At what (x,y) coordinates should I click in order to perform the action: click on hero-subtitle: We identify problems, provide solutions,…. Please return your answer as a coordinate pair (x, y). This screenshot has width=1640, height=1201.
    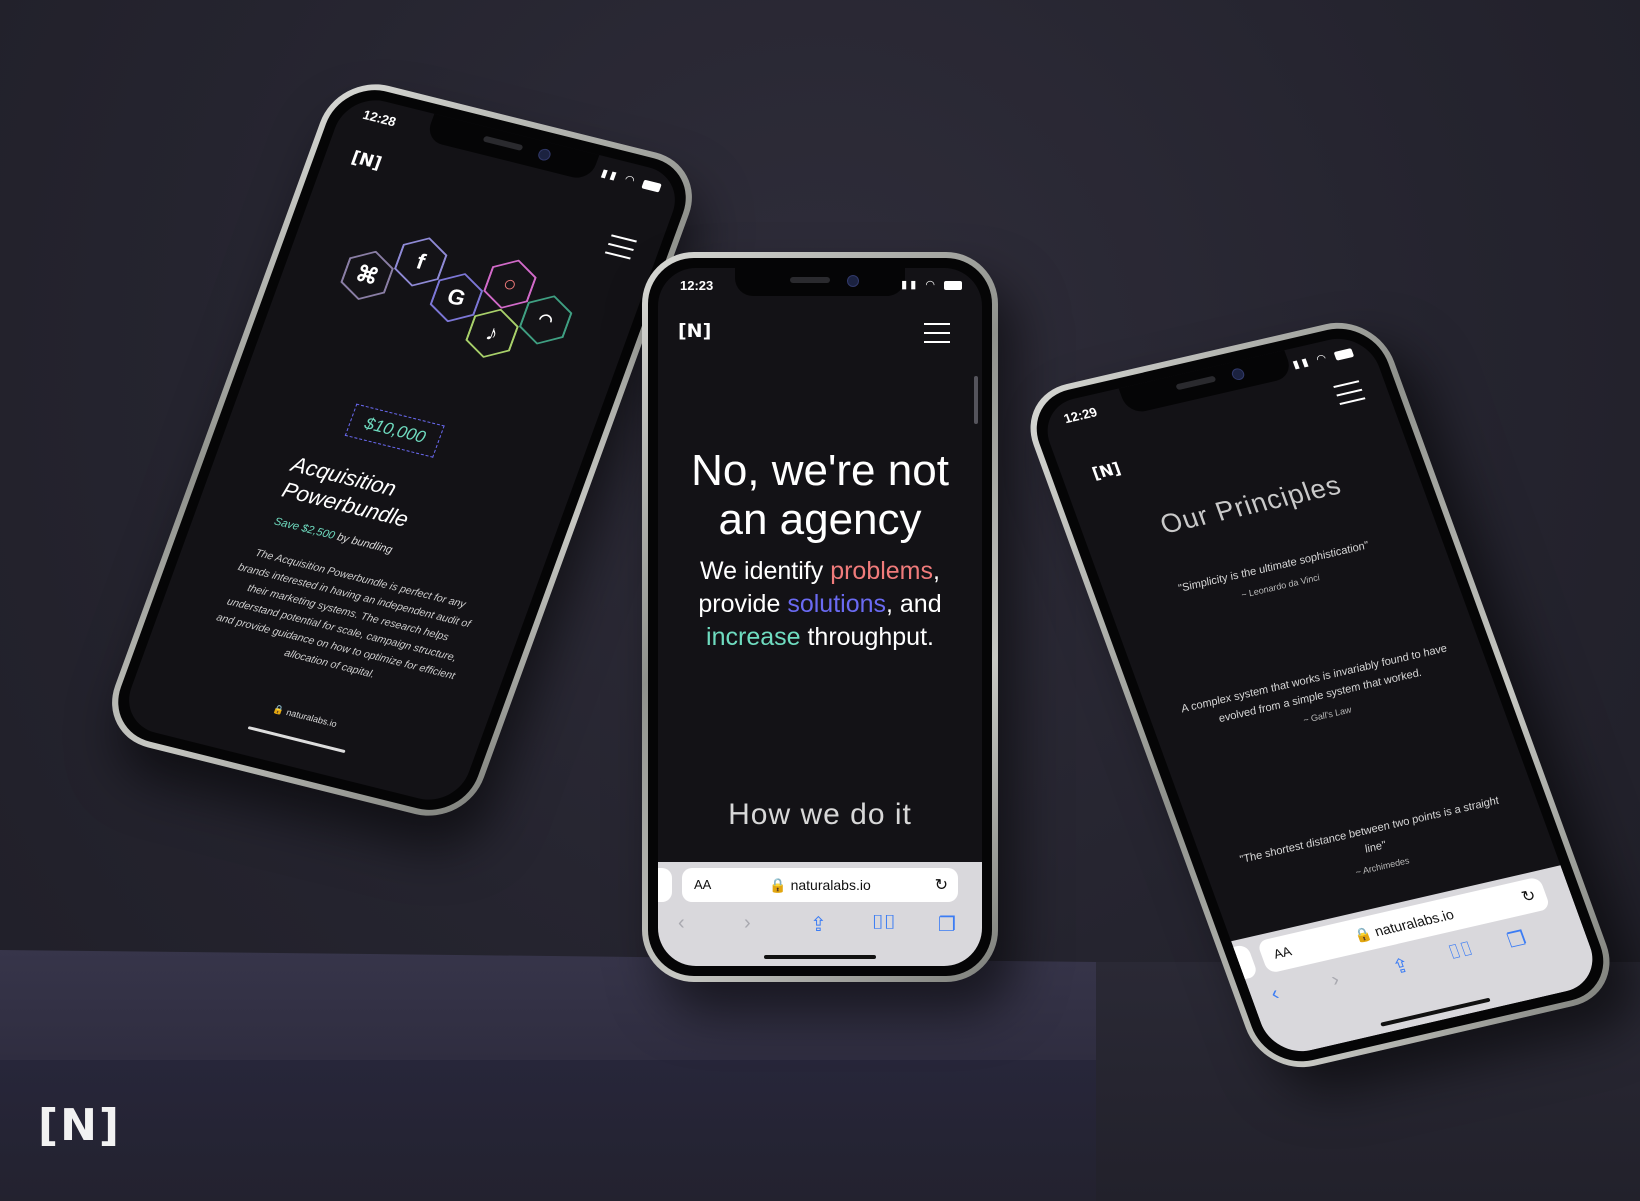
    Looking at the image, I should click on (820, 604).